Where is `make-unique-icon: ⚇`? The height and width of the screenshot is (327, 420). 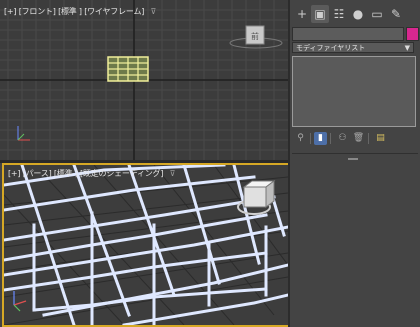 make-unique-icon: ⚇ is located at coordinates (342, 138).